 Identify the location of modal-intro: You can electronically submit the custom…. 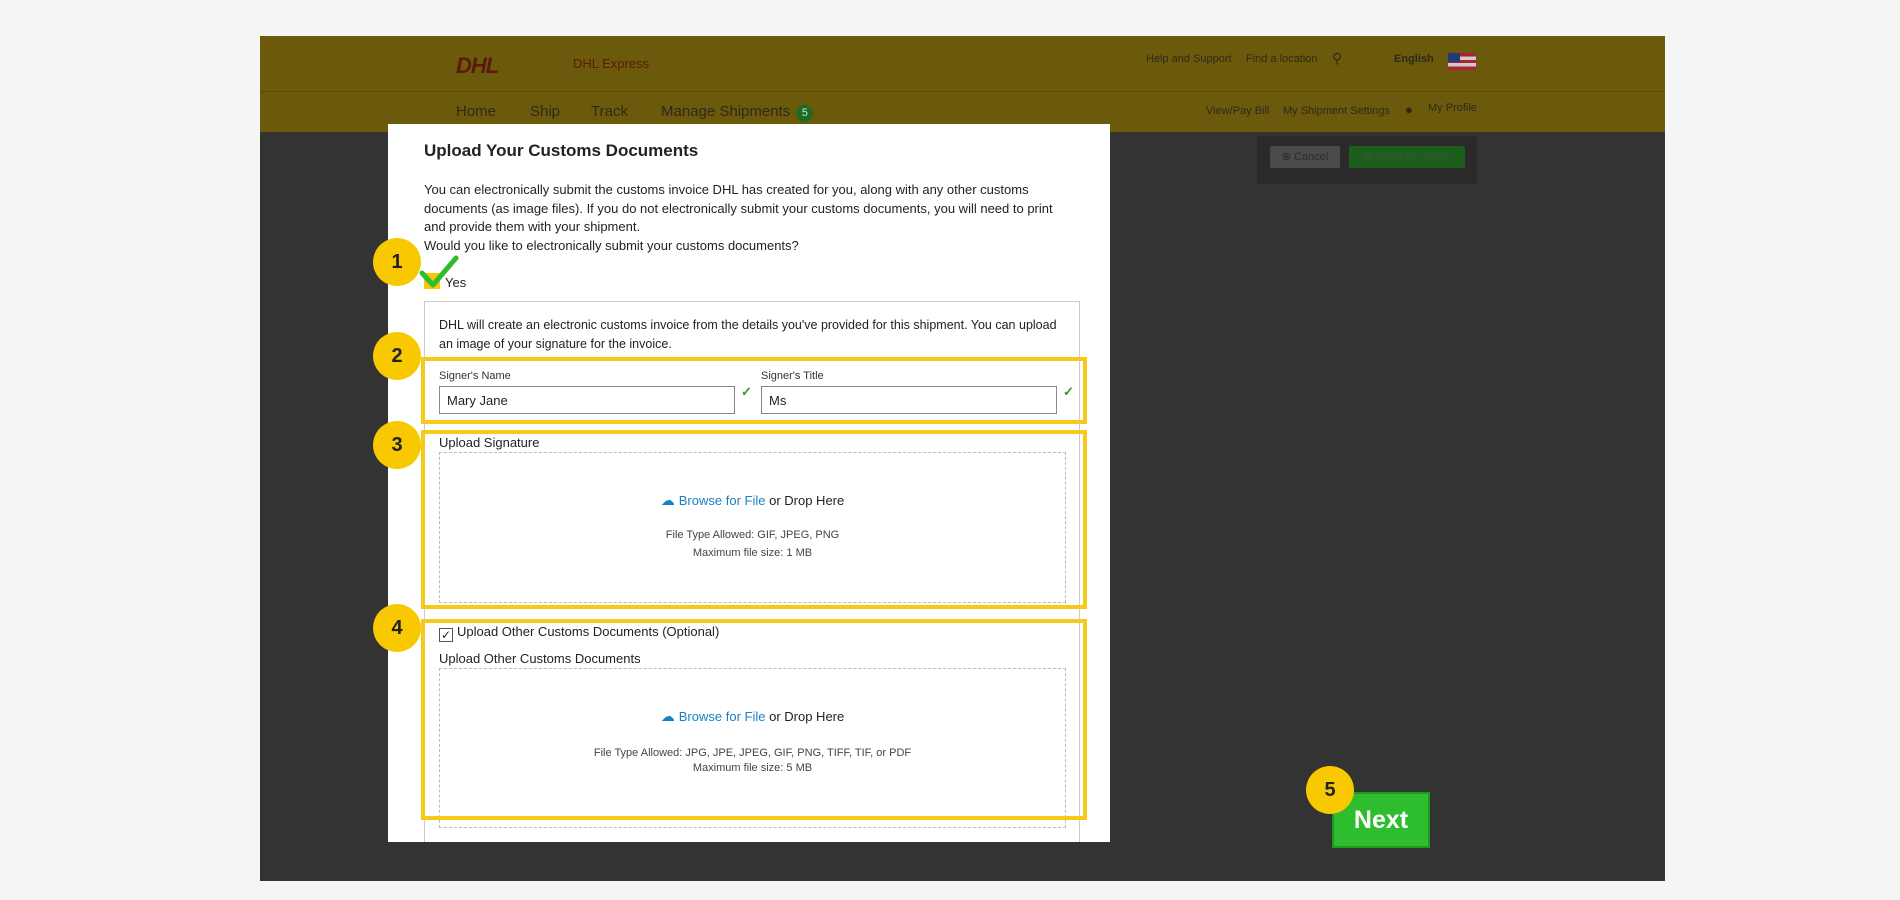
(749, 218).